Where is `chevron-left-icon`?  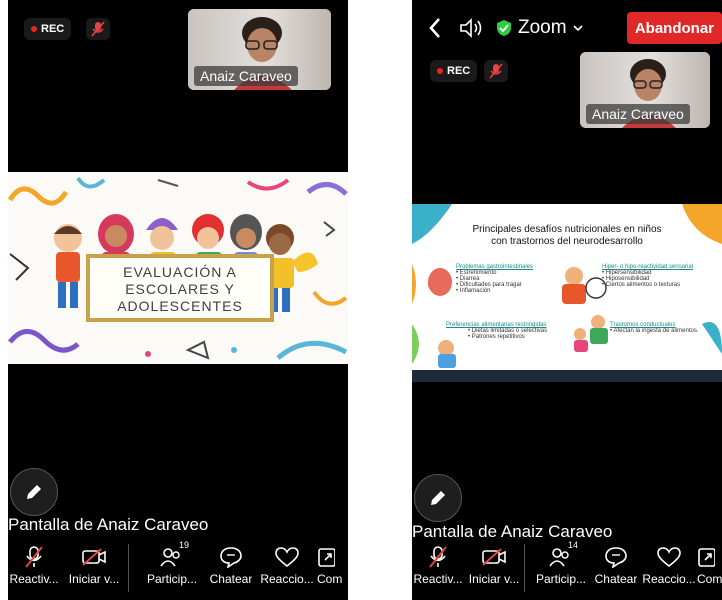
chevron-left-icon is located at coordinates (434, 28).